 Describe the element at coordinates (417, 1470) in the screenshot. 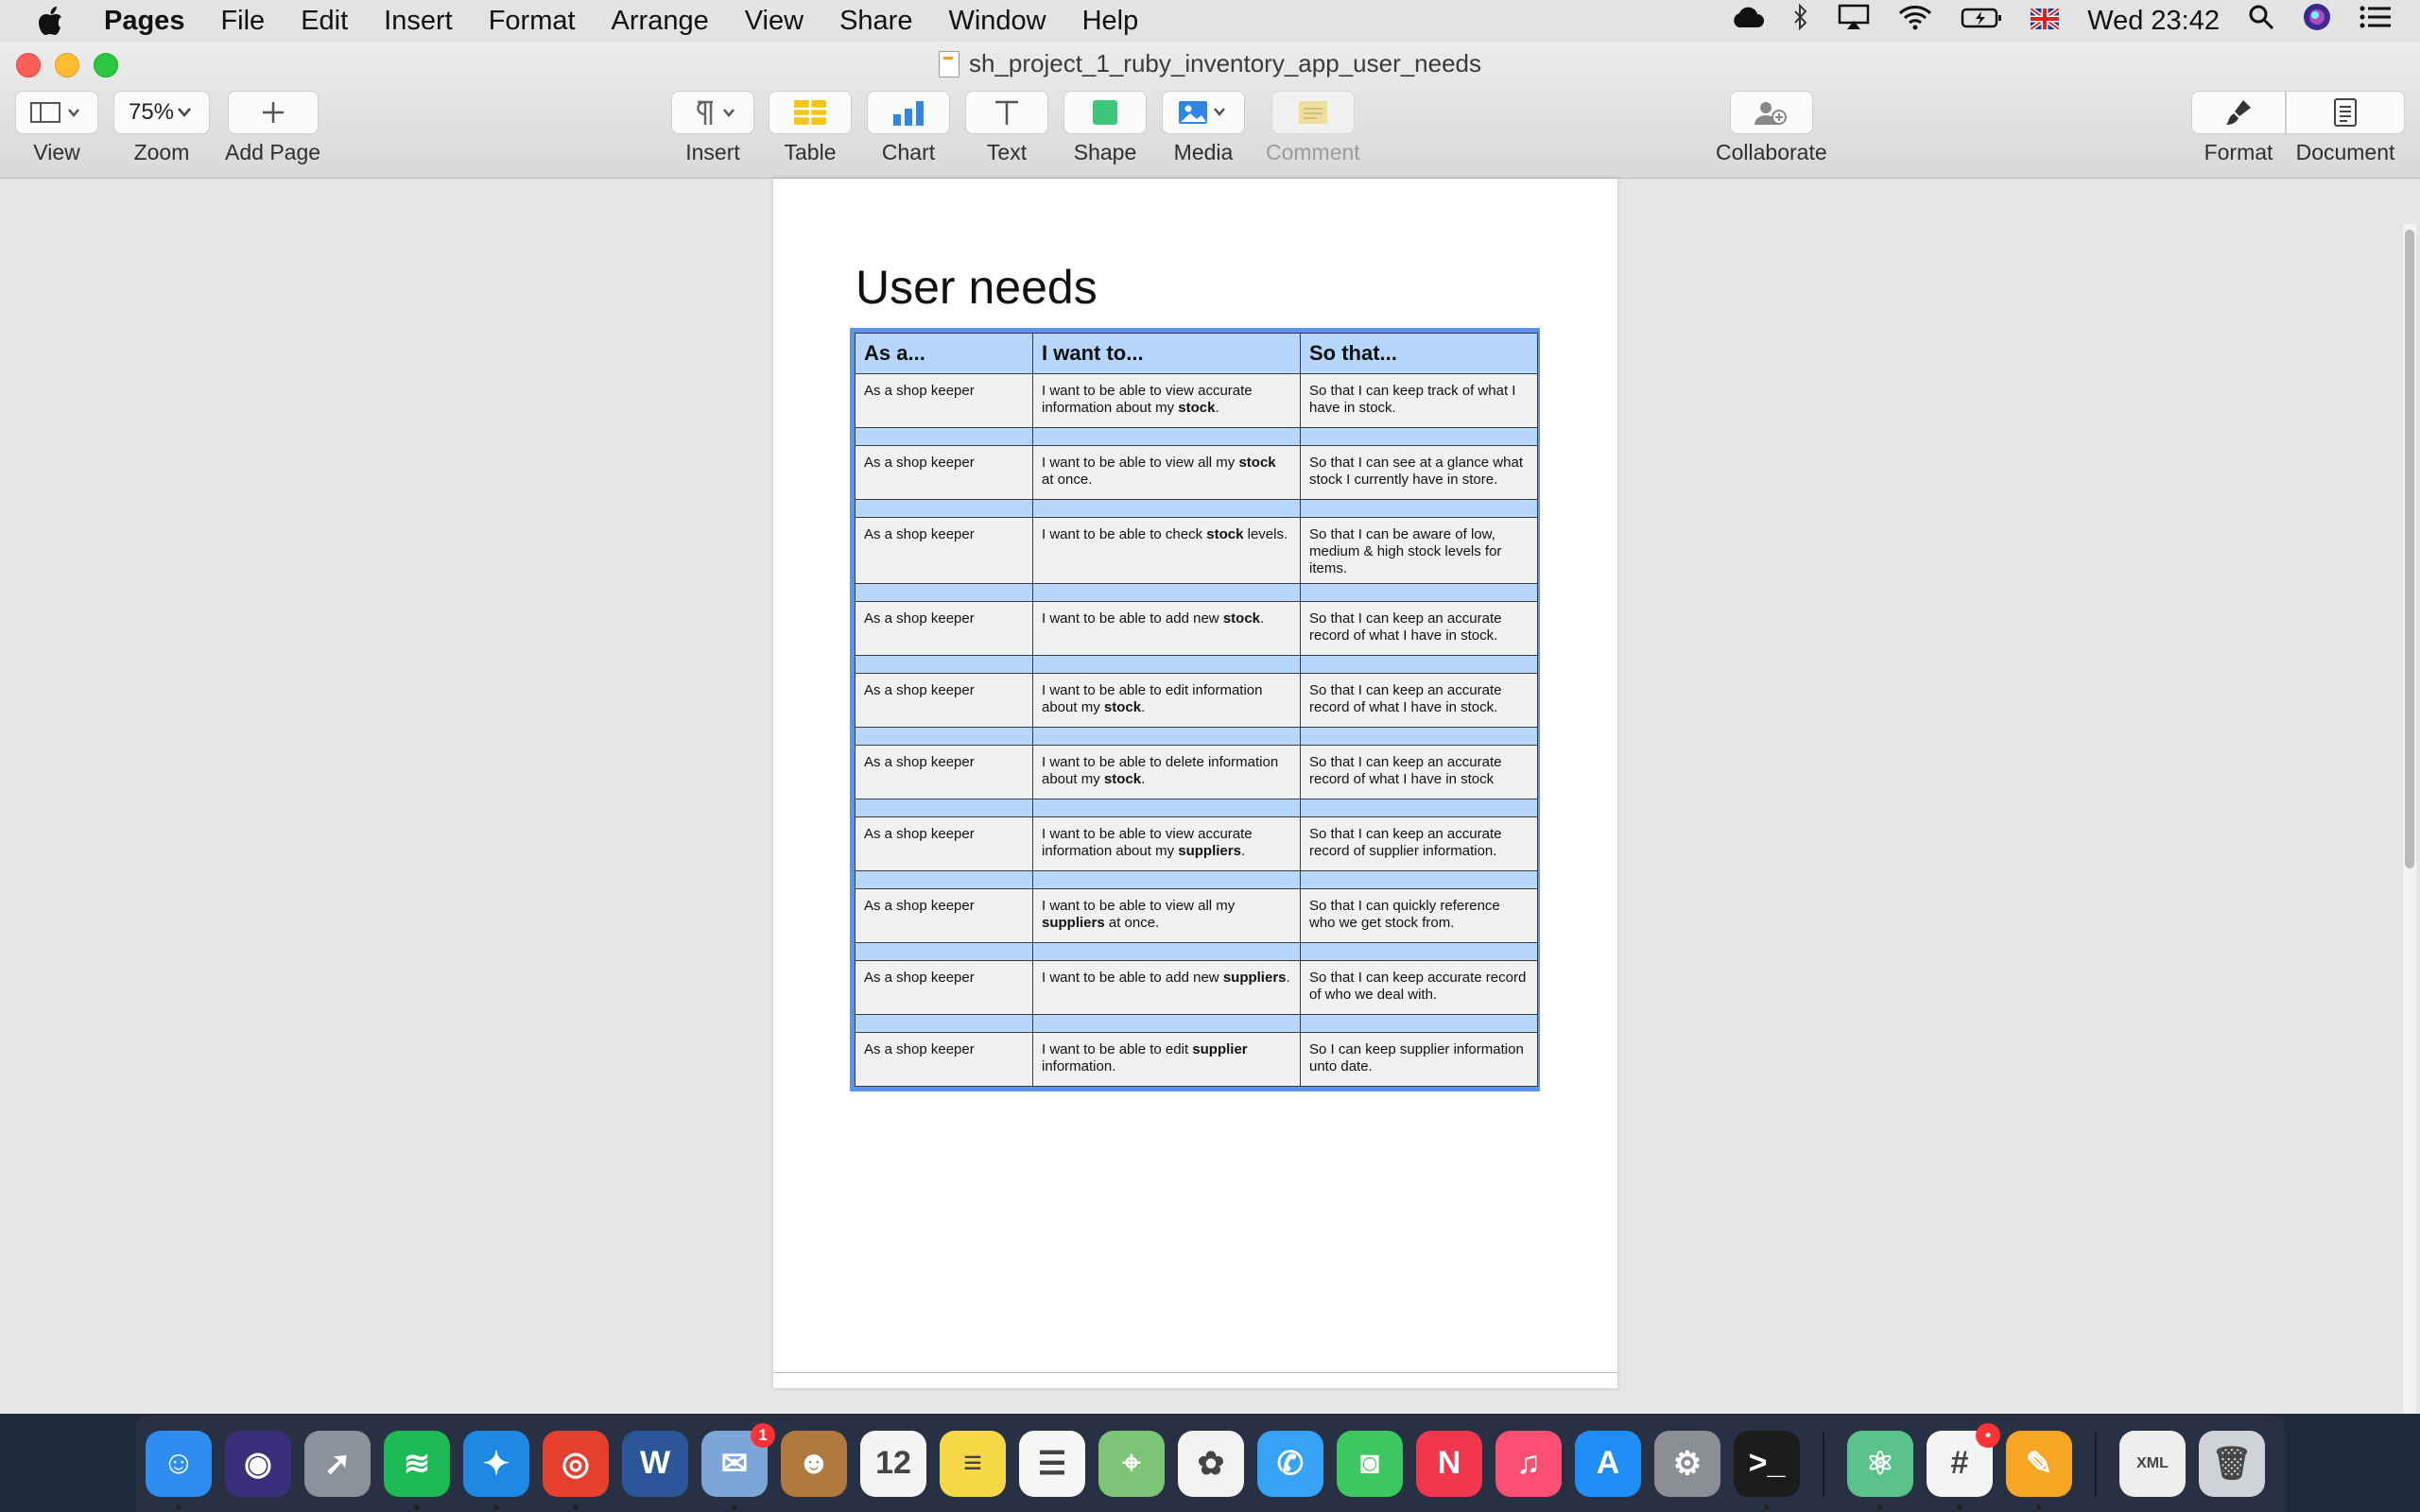

I see `spotify-icon: ≋` at that location.